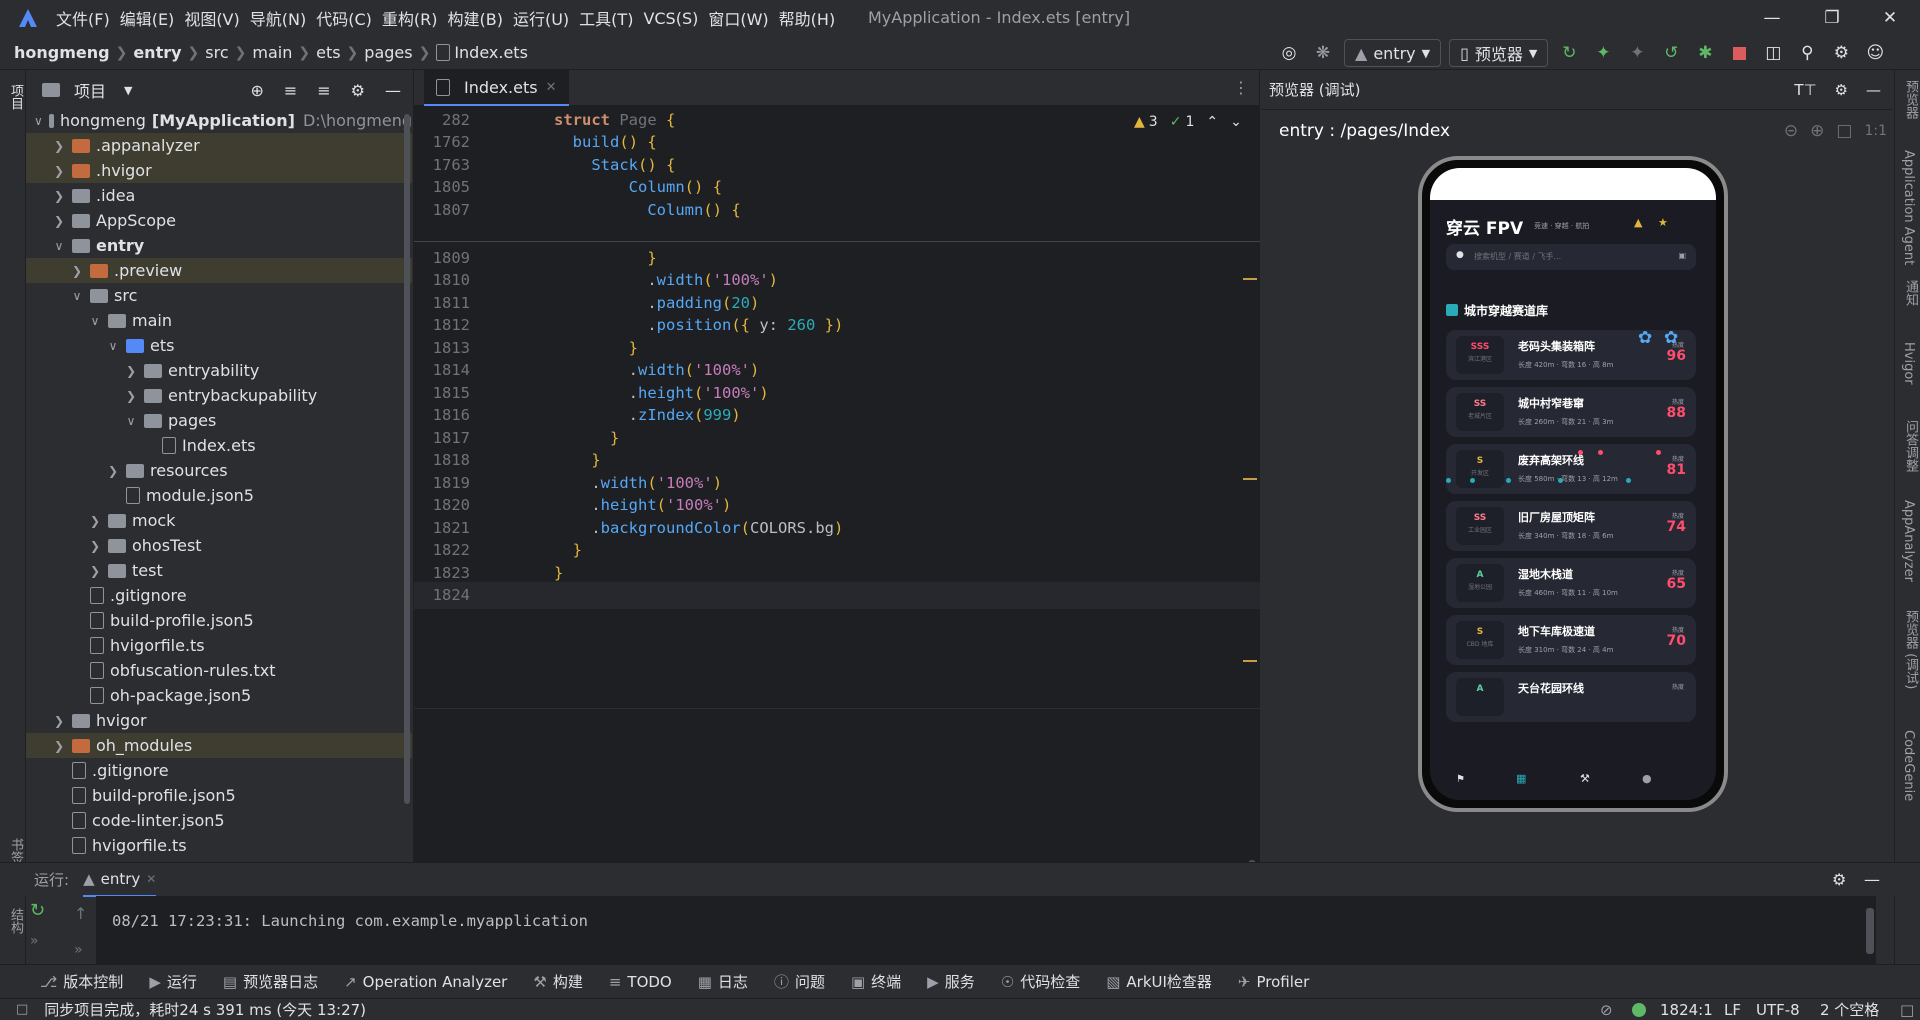 This screenshot has width=1920, height=1020. I want to click on tree-folder: ❯ .idea, so click(219, 195).